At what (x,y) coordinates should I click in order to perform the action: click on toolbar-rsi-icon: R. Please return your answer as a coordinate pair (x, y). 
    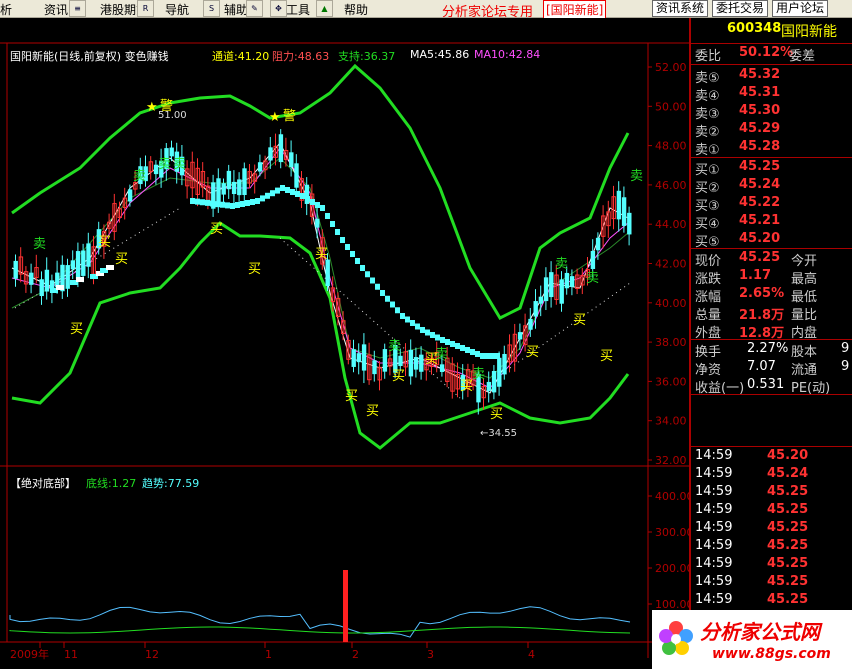
    Looking at the image, I should click on (145, 8).